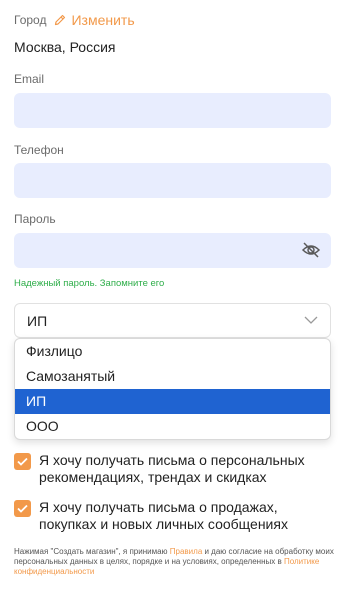  What do you see at coordinates (311, 320) in the screenshot?
I see `chevron-down-icon` at bounding box center [311, 320].